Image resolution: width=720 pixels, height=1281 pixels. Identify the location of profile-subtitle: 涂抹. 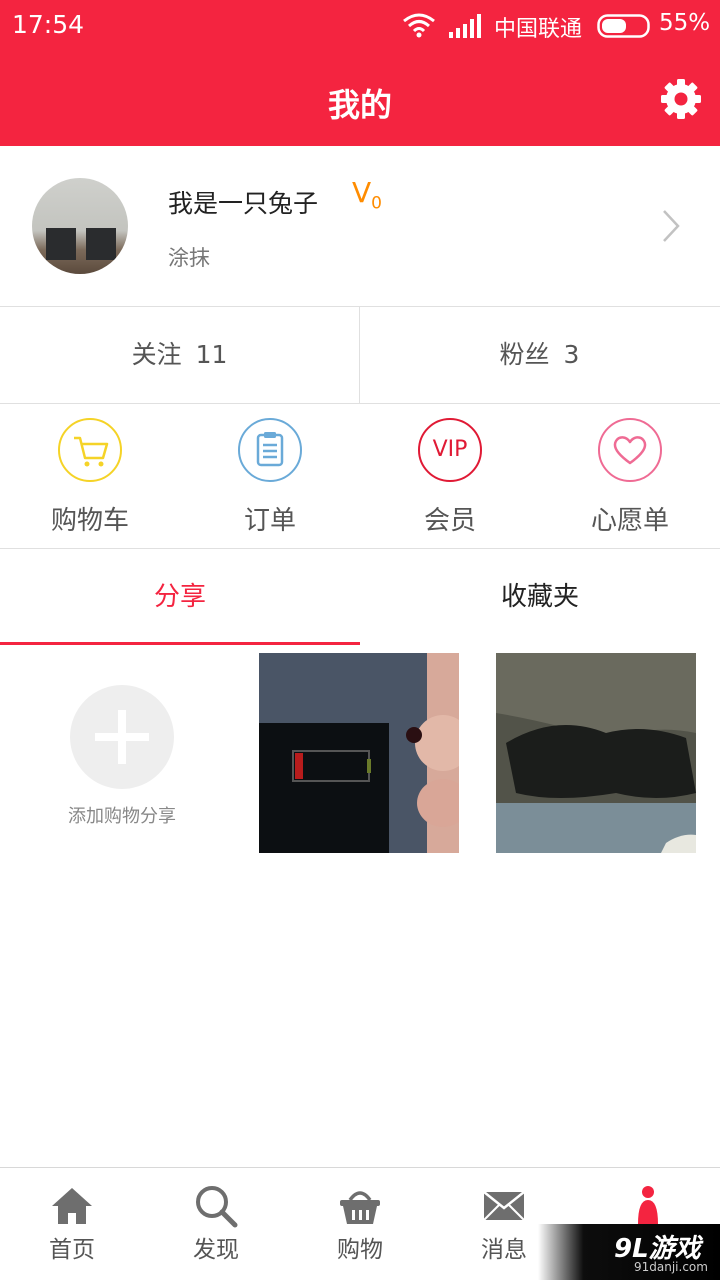
(189, 258).